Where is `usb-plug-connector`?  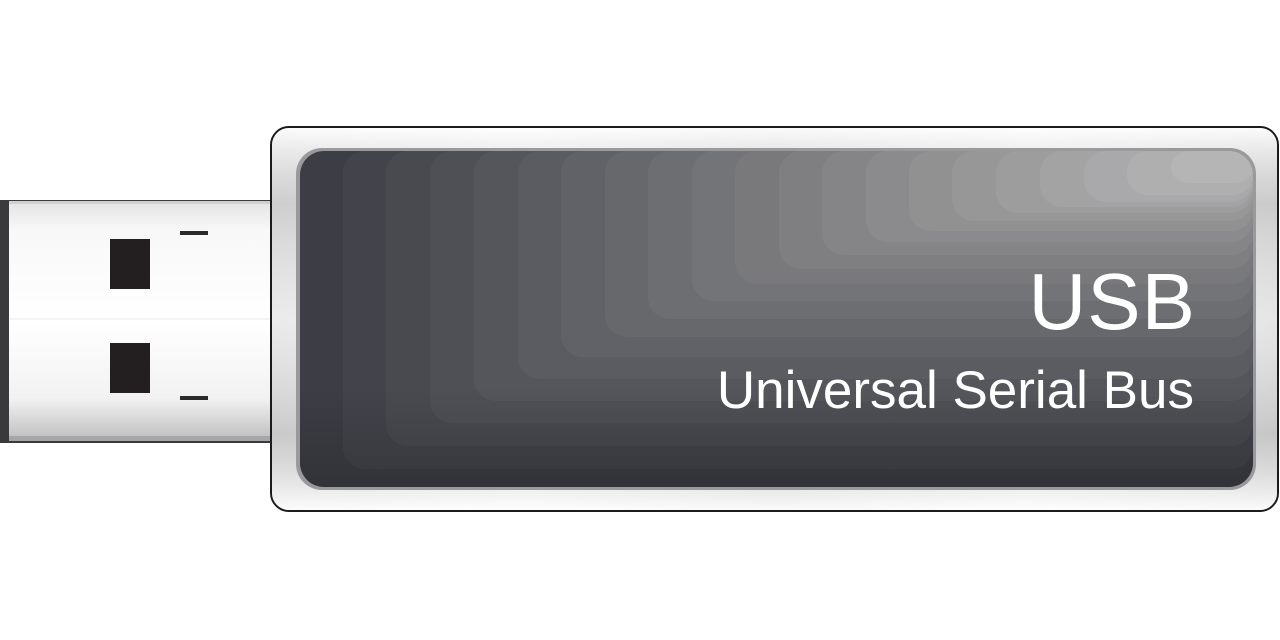 usb-plug-connector is located at coordinates (136, 321).